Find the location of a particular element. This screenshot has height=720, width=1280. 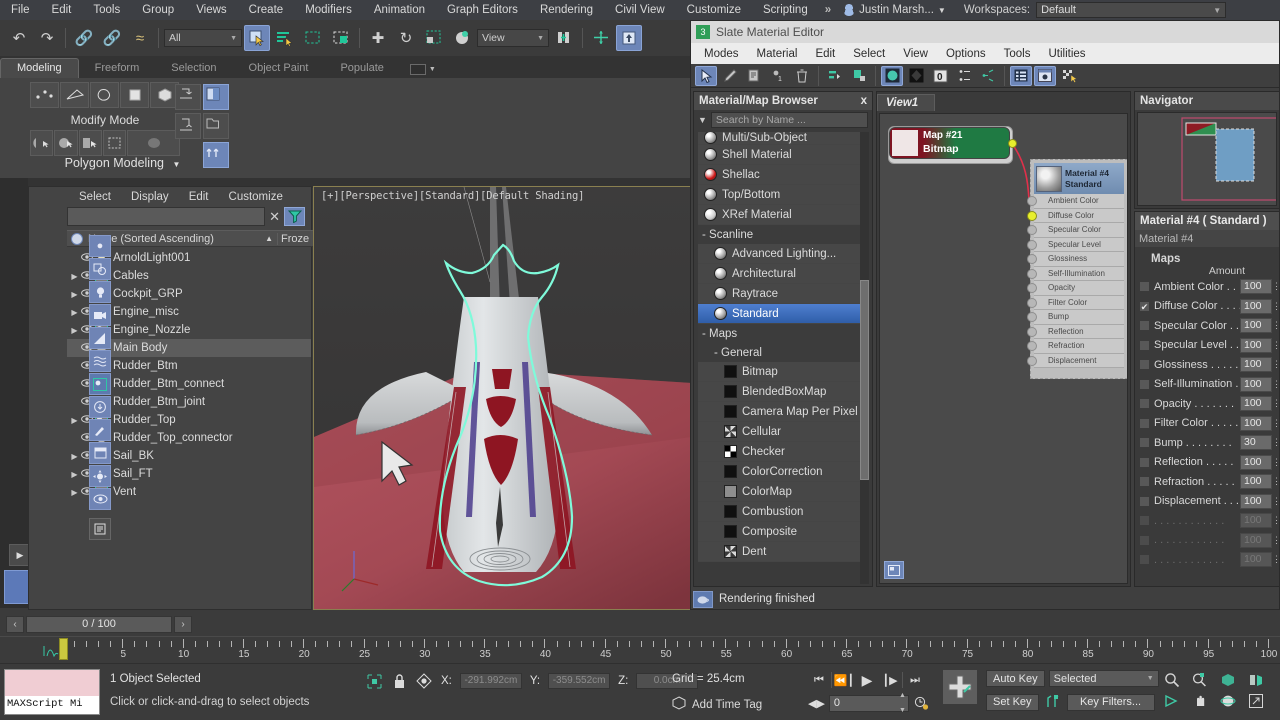

browser-entry: Dent is located at coordinates (781, 552).